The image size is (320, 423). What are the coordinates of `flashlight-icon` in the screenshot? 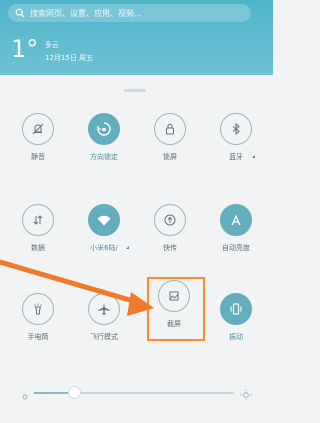 It's located at (38, 309).